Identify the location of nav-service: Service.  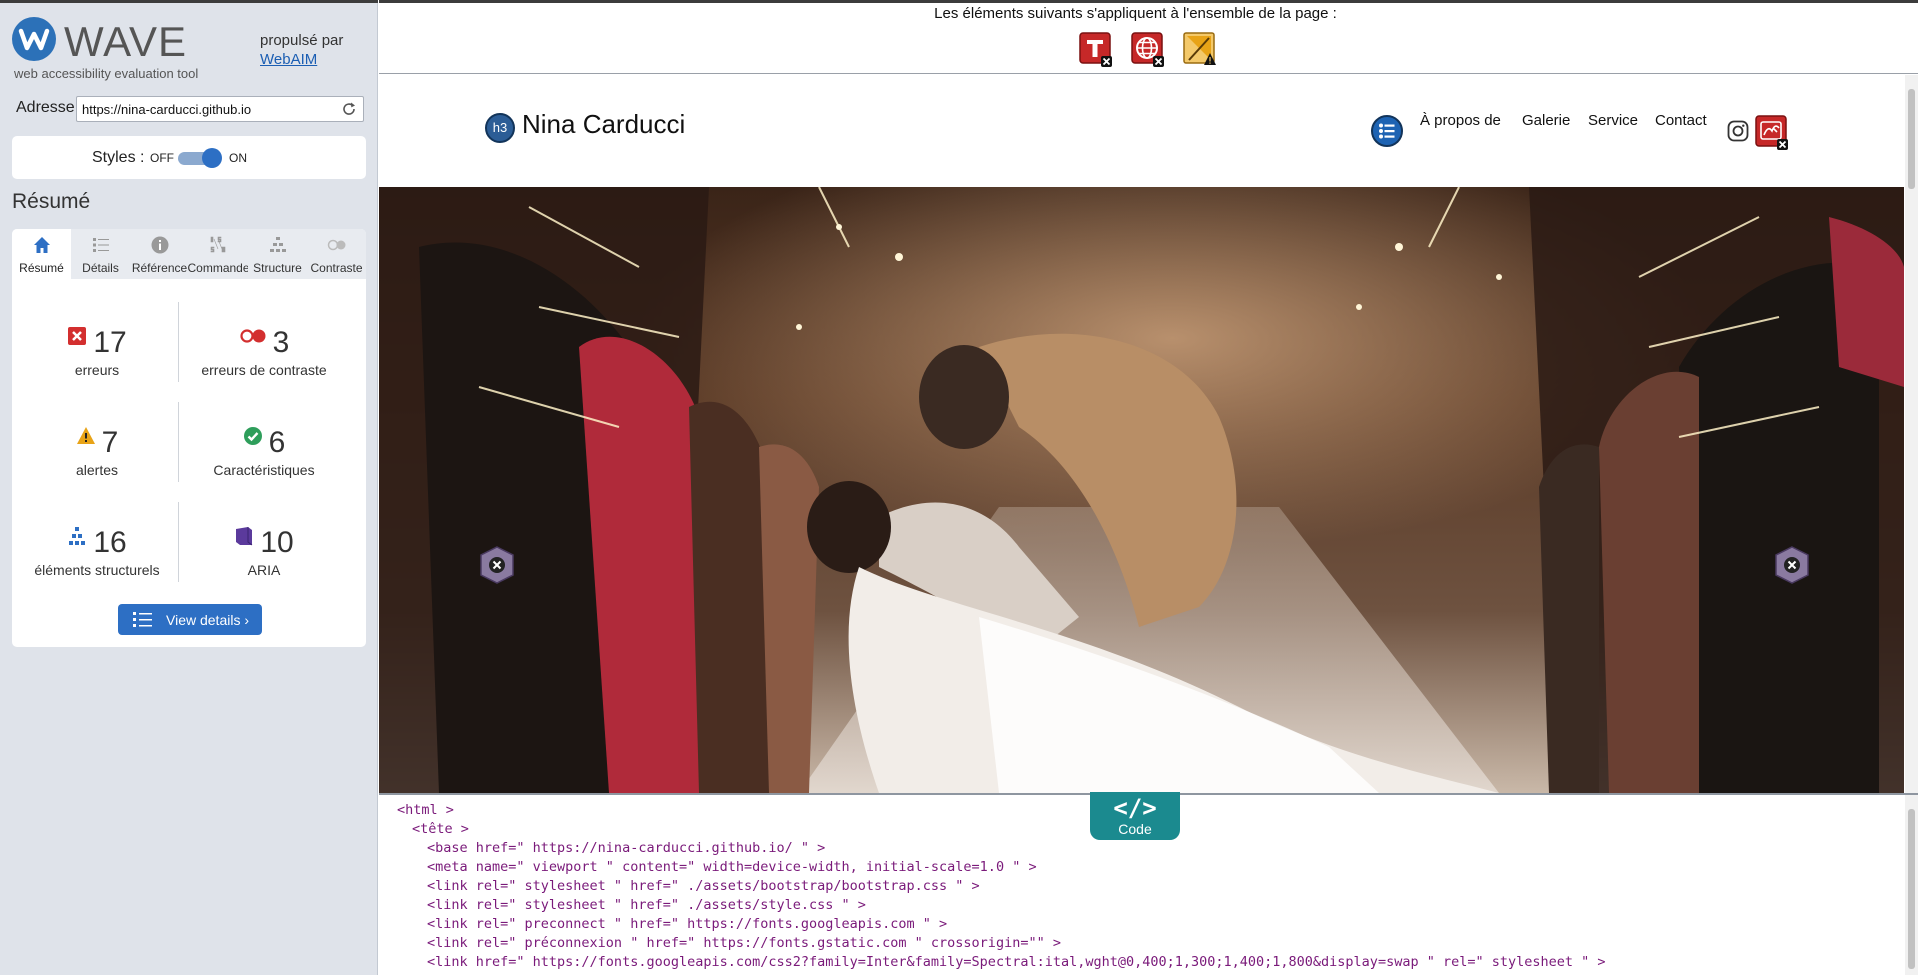
(1613, 120).